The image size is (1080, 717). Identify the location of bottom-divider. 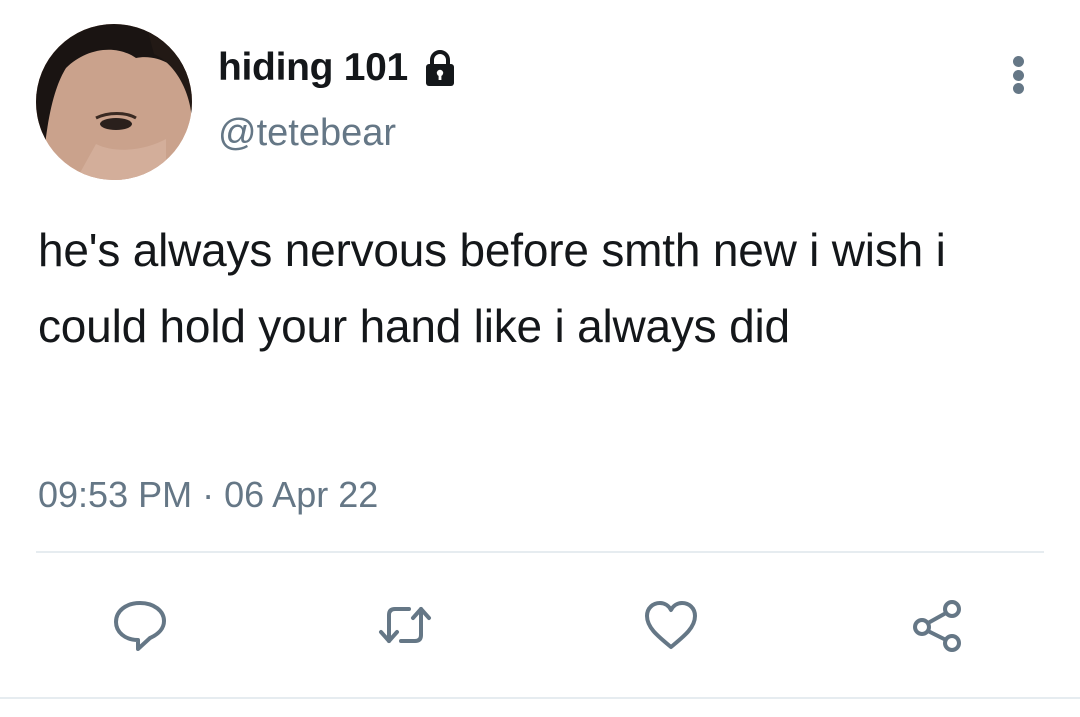
(540, 698).